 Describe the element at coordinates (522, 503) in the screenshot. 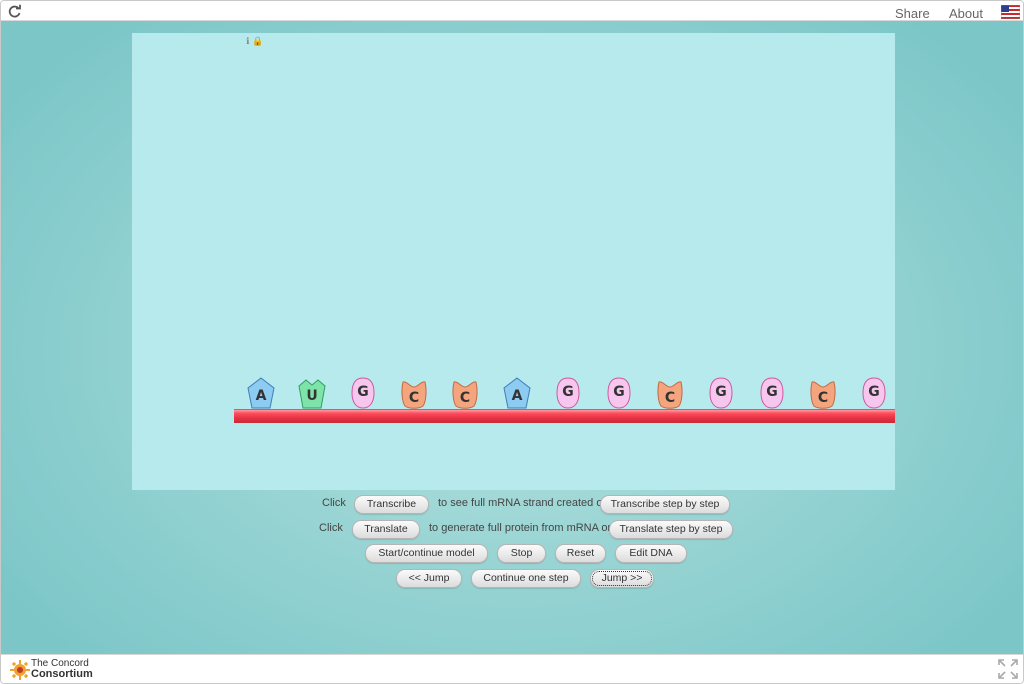

I see `row1-description: to see full mRNA strand created or` at that location.